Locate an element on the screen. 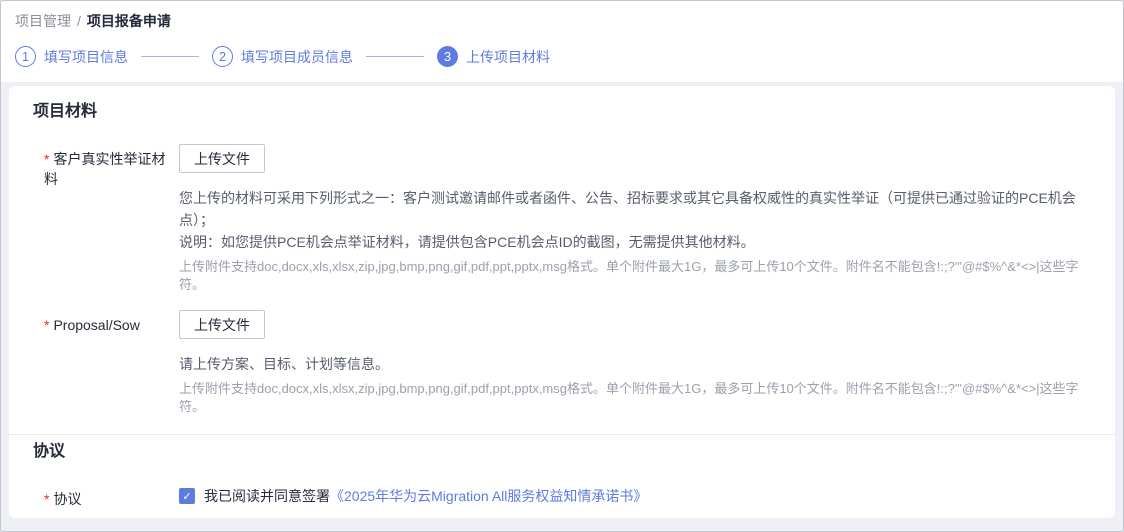 This screenshot has height=532, width=1124. breadcrumb-item-current: 项目报备申请 is located at coordinates (128, 21).